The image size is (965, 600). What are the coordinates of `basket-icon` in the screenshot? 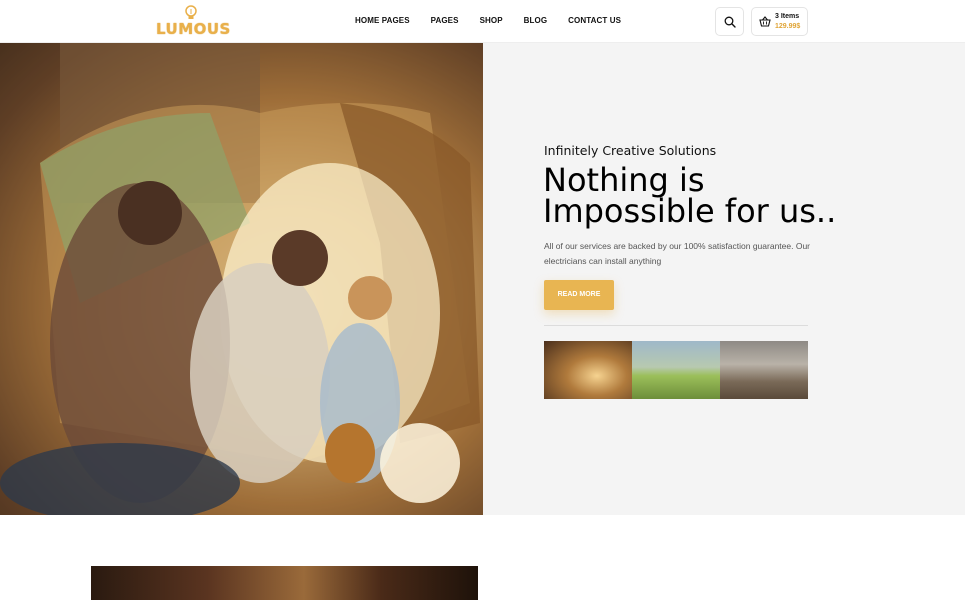 It's located at (765, 21).